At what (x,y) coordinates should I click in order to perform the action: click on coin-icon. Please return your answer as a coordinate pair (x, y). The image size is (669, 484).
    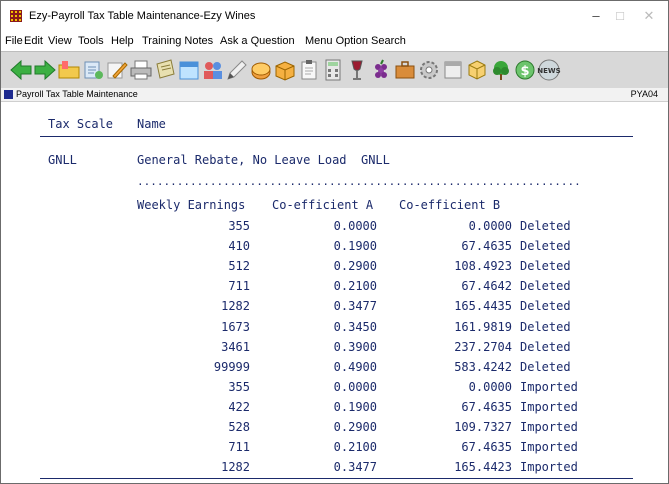
    Looking at the image, I should click on (261, 70).